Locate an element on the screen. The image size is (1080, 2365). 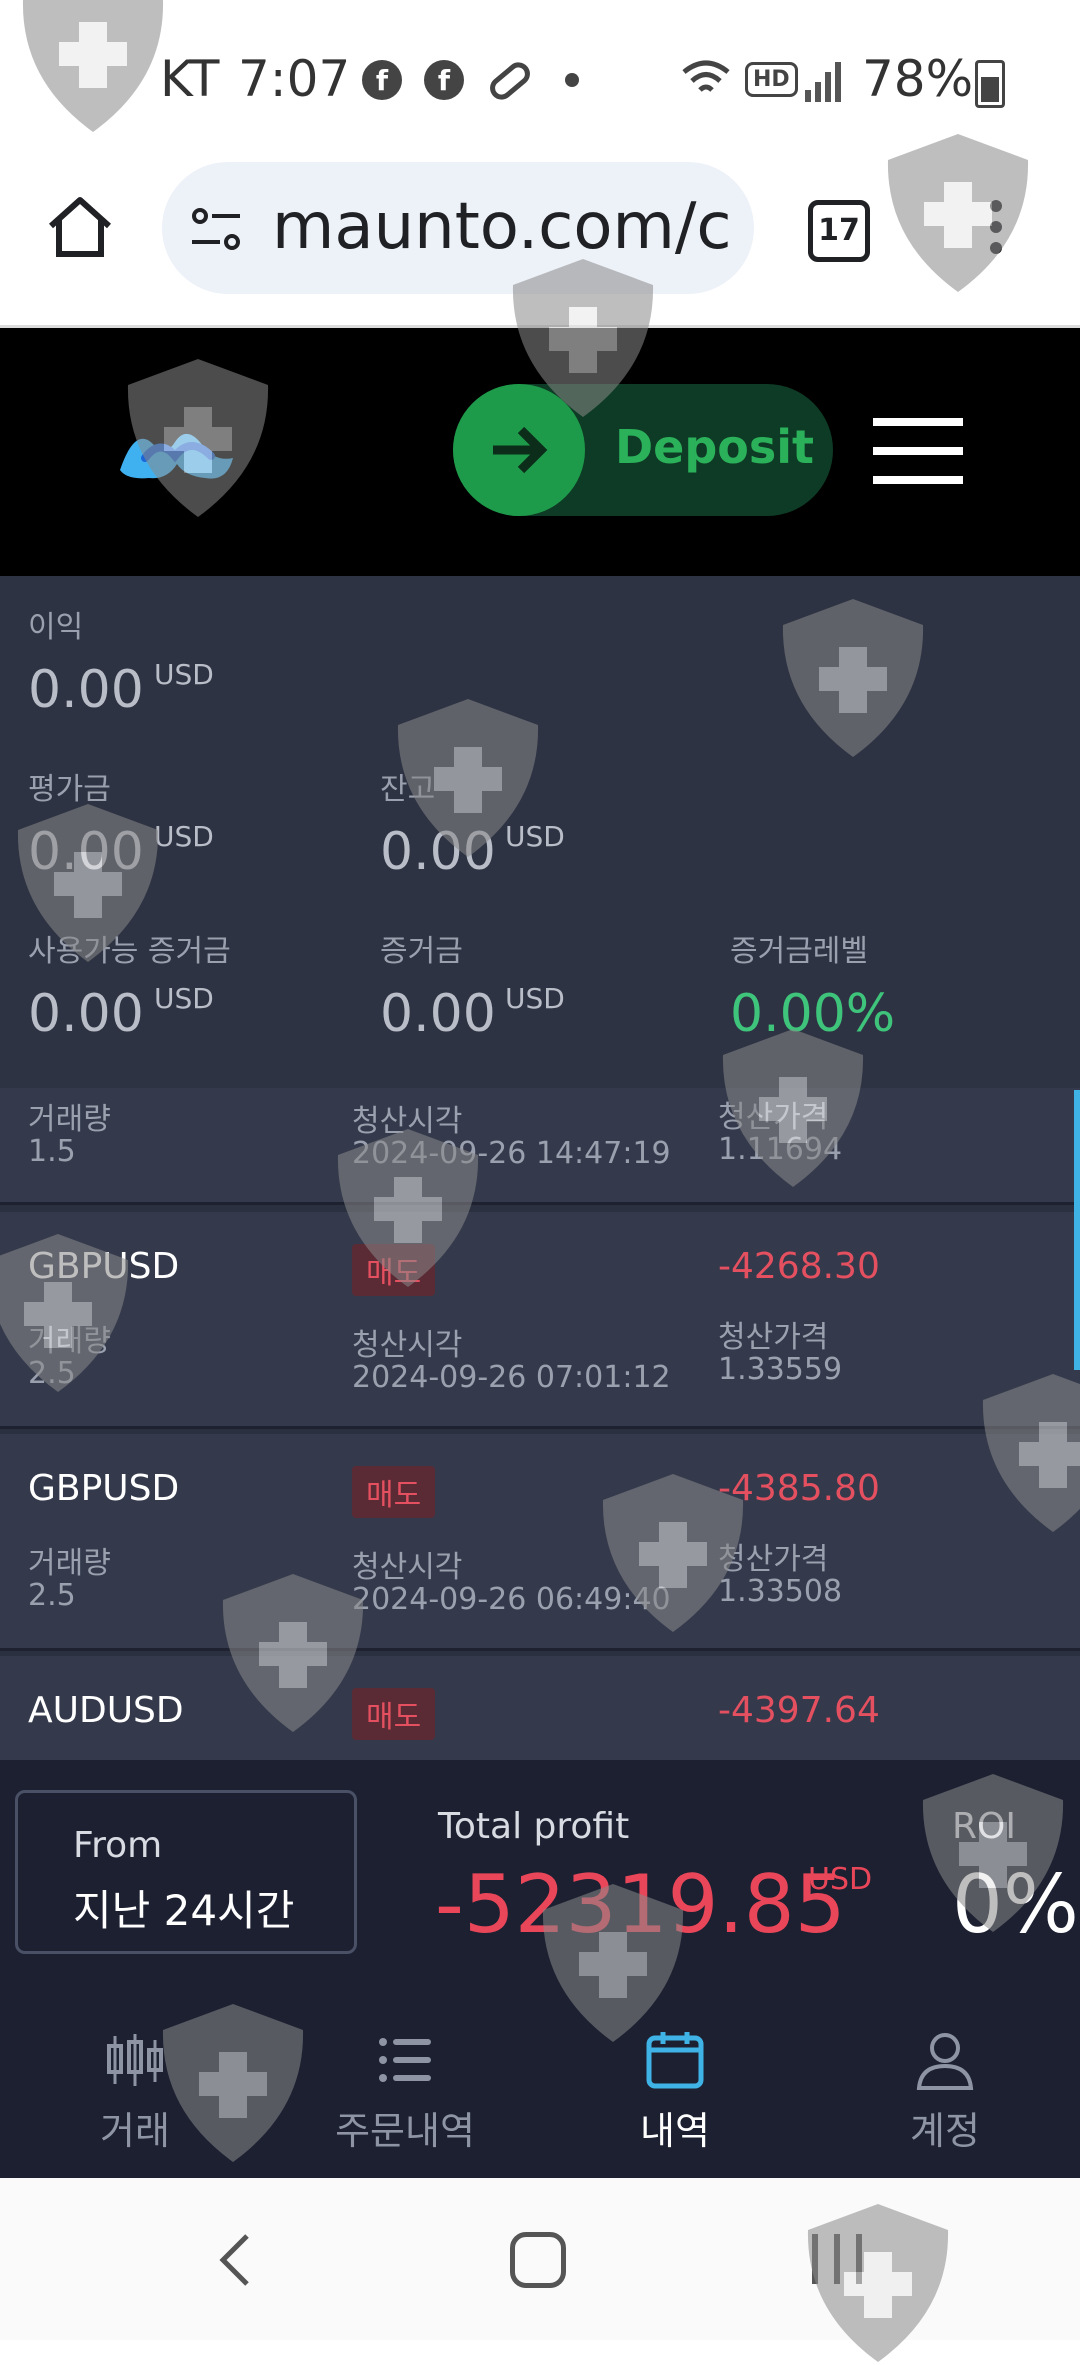
home-icon is located at coordinates (80, 227).